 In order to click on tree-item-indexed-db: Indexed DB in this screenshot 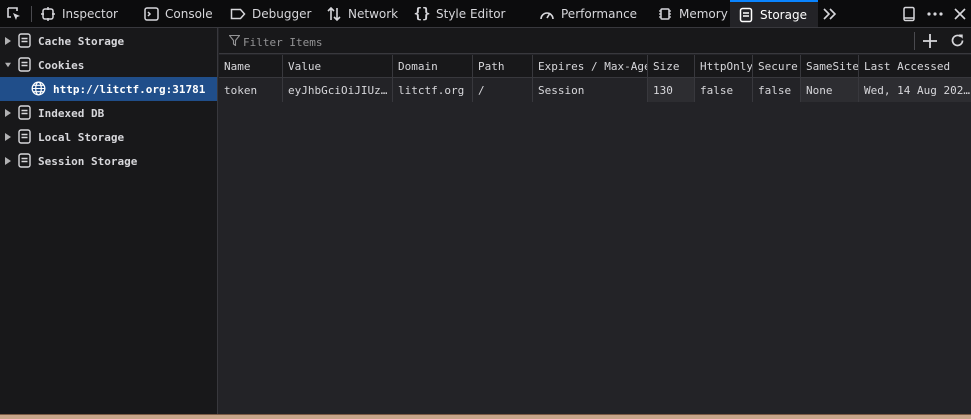, I will do `click(108, 113)`.